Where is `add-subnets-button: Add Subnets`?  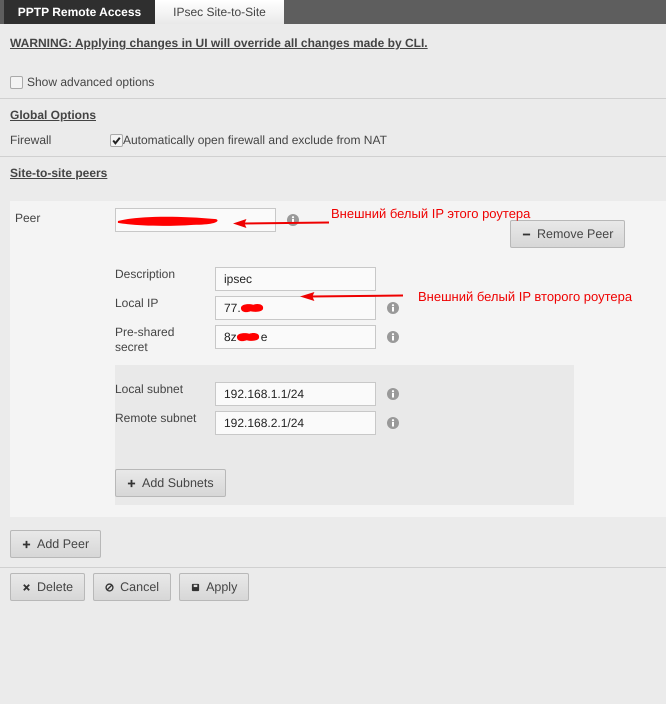 add-subnets-button: Add Subnets is located at coordinates (170, 483).